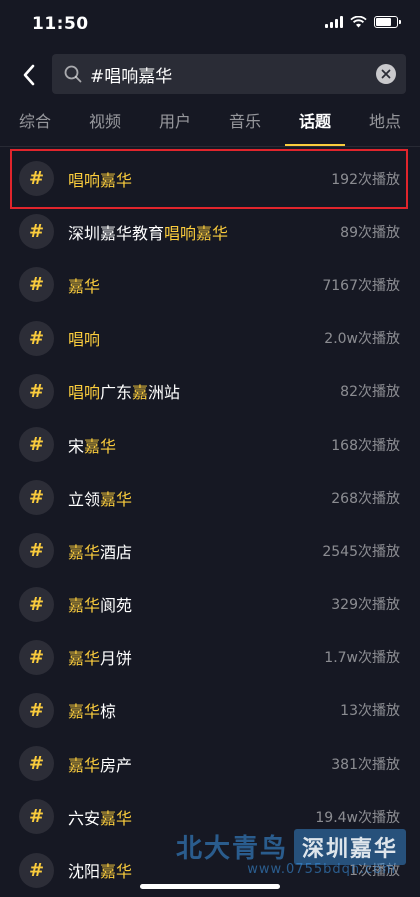  Describe the element at coordinates (385, 123) in the screenshot. I see `tab-5: 地点` at that location.